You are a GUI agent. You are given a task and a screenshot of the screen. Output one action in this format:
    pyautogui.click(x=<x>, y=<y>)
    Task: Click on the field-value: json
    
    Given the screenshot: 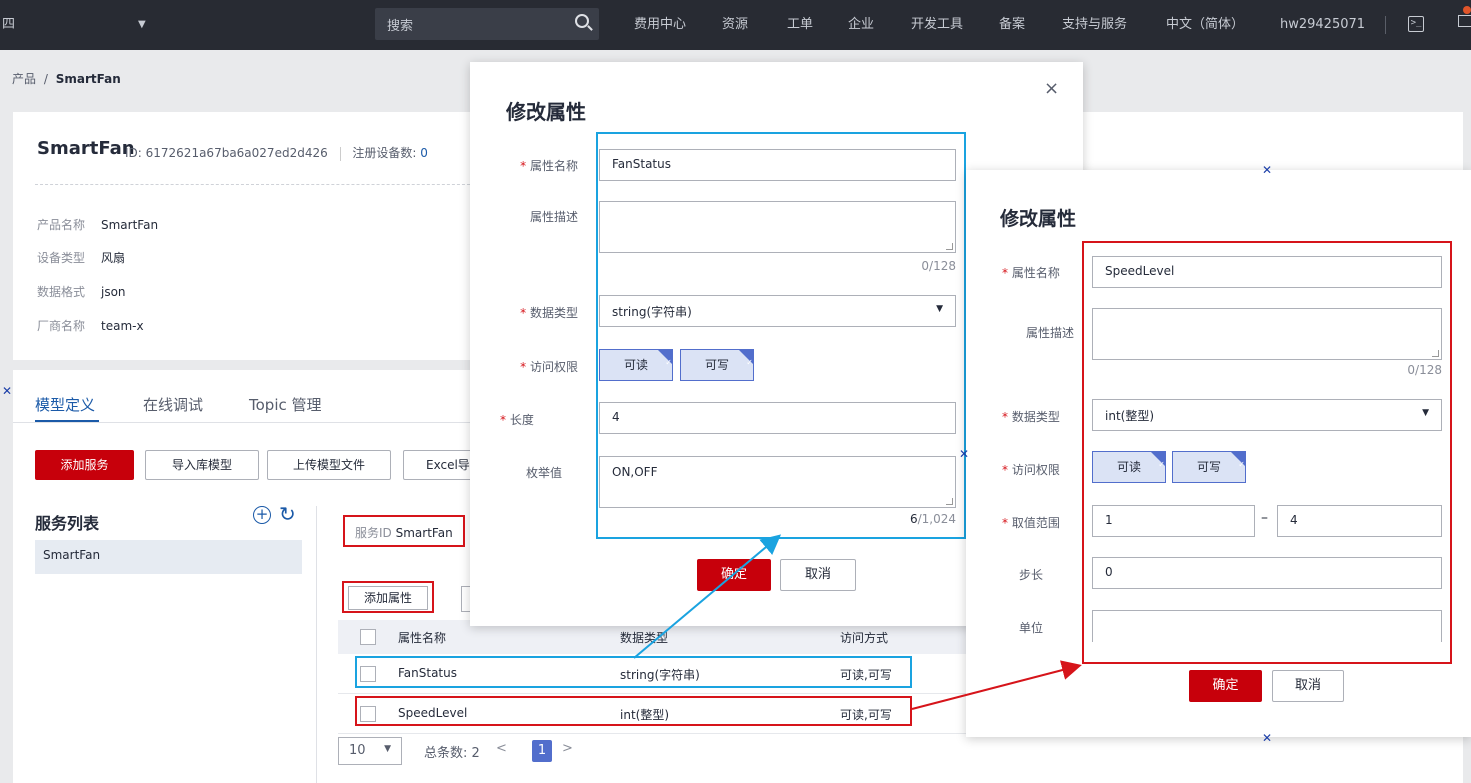 What is the action you would take?
    pyautogui.click(x=113, y=292)
    